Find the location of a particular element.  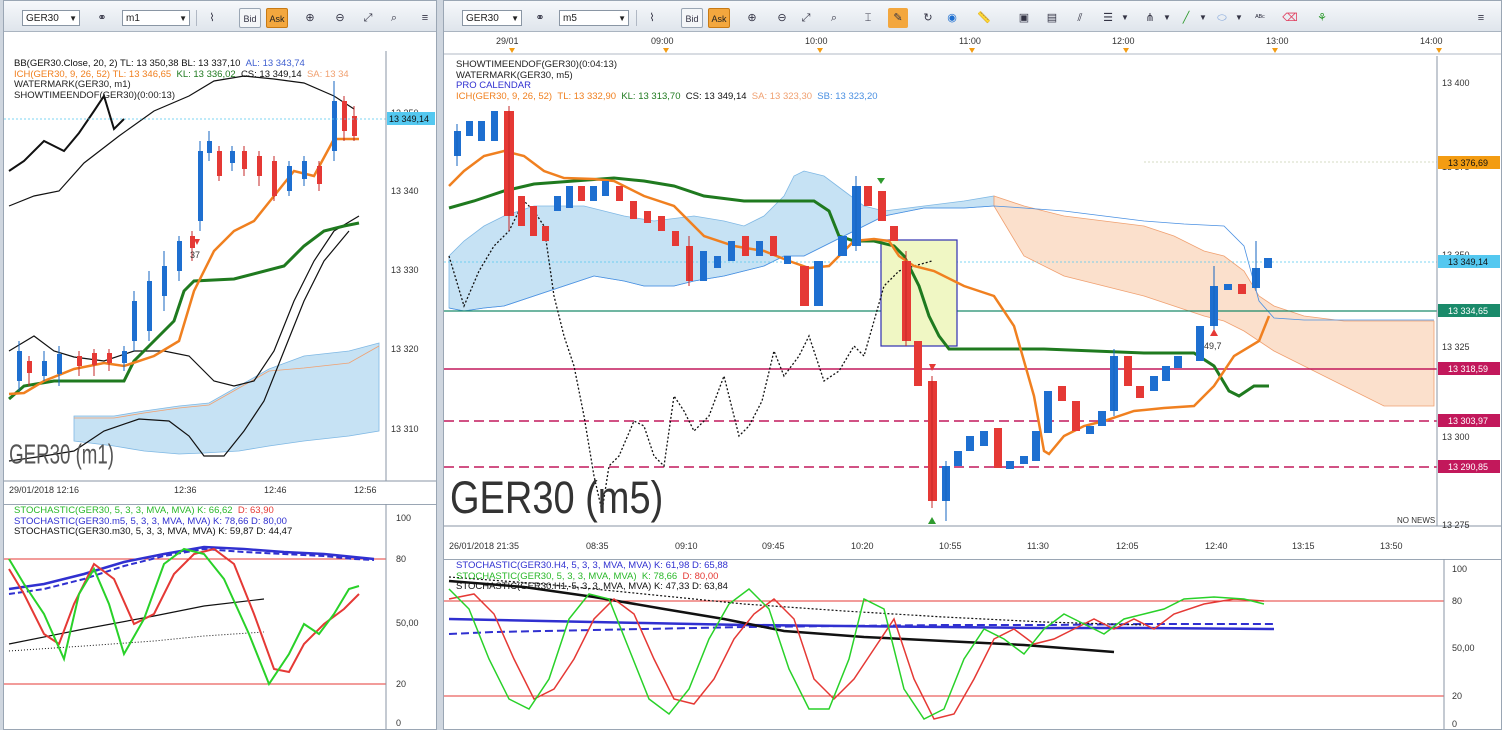

timeframe-value: m1 is located at coordinates (133, 18).